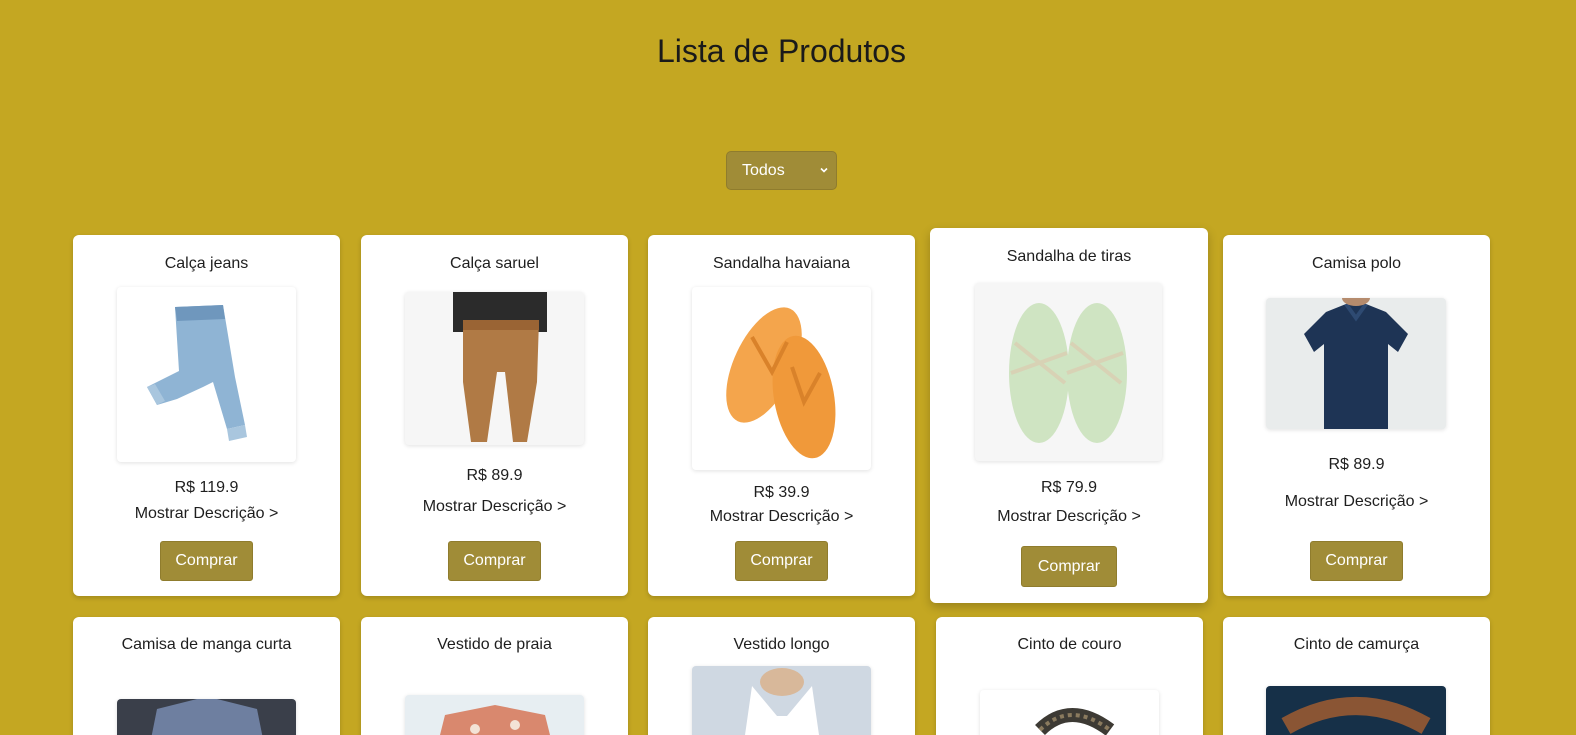  I want to click on product-name: Vestido de praia, so click(494, 644).